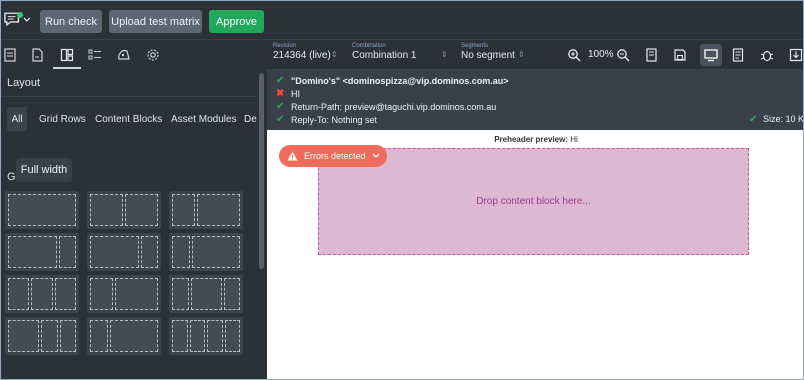  What do you see at coordinates (37, 55) in the screenshot?
I see `inbox-icon` at bounding box center [37, 55].